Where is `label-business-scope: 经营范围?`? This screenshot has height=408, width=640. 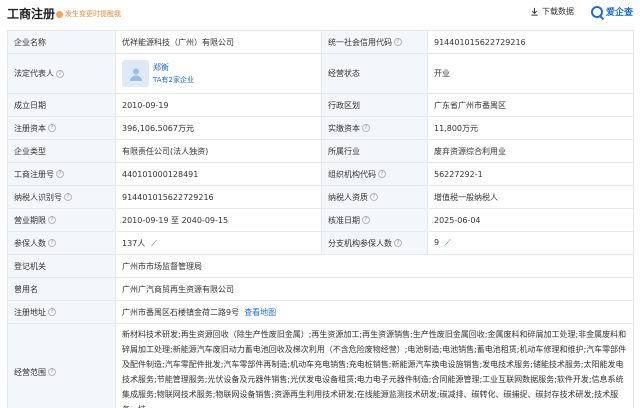
label-business-scope: 经营范围? is located at coordinates (61, 365).